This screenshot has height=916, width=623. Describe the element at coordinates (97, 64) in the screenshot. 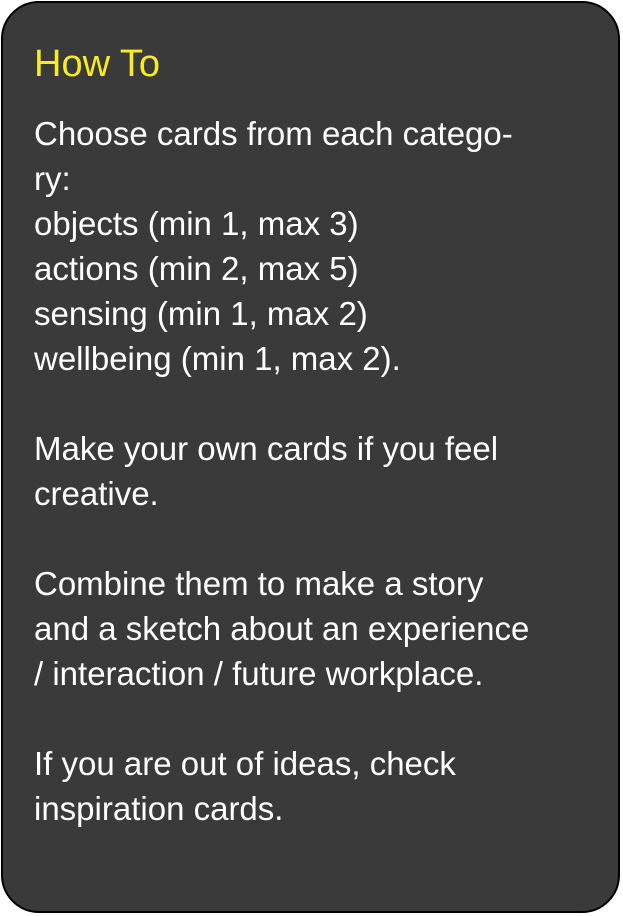

I see `card-title: How To` at that location.